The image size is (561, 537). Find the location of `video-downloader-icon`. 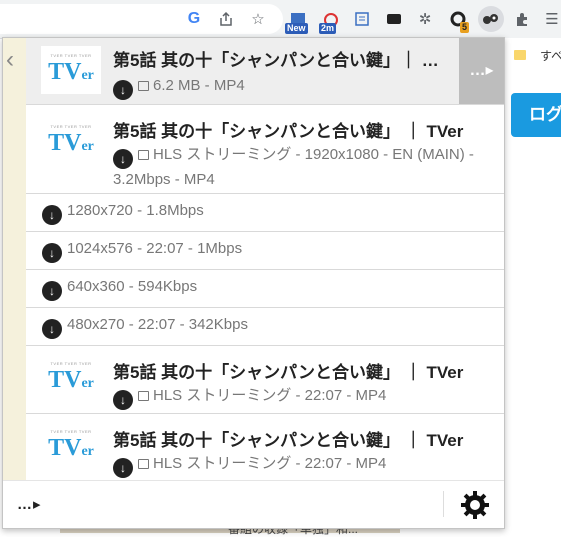

video-downloader-icon is located at coordinates (491, 19).